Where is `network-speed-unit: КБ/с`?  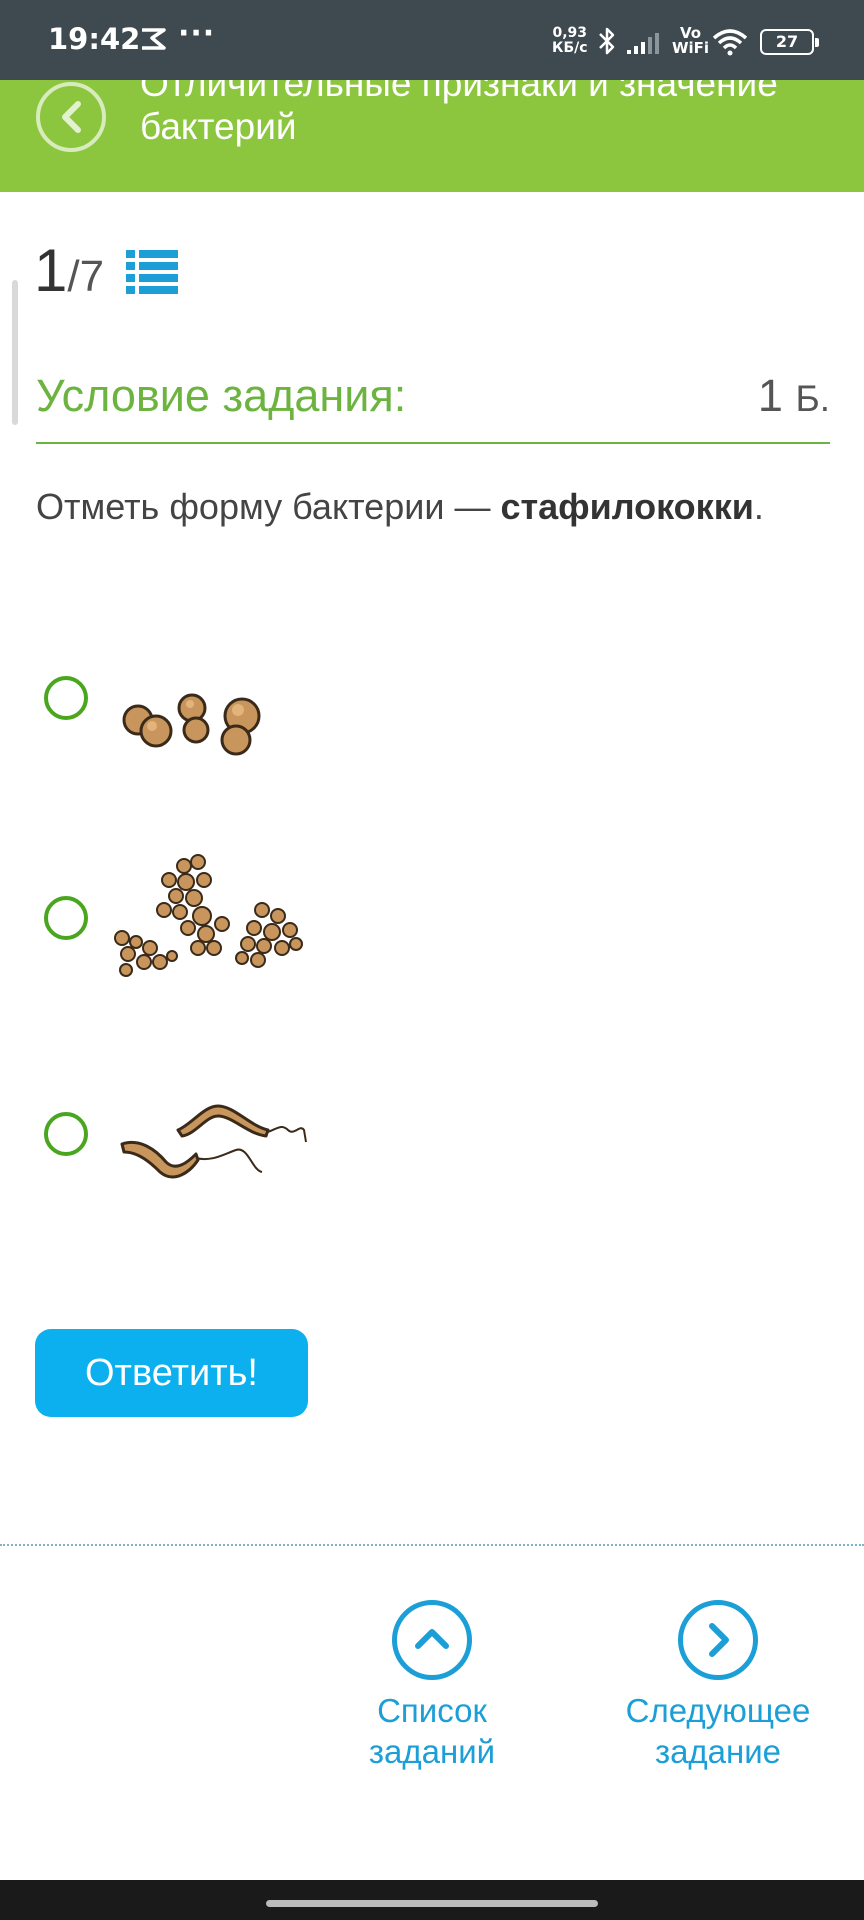
network-speed-unit: КБ/с is located at coordinates (570, 48).